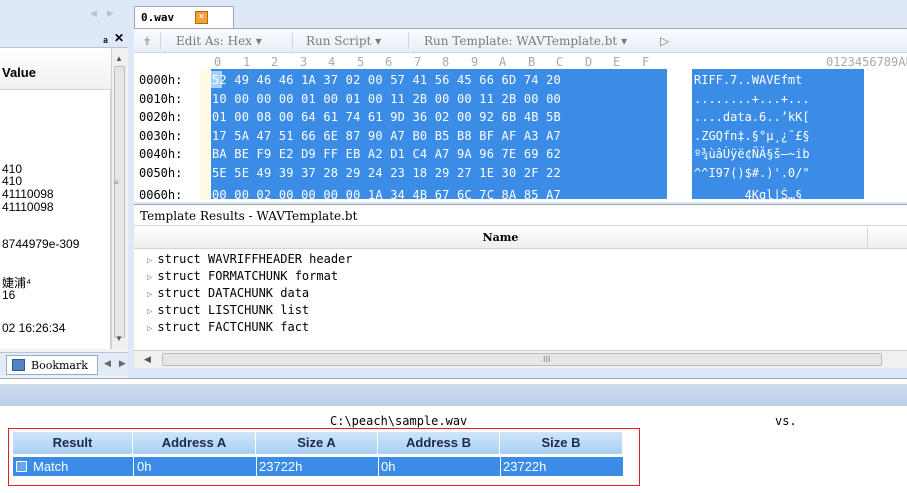 The height and width of the screenshot is (493, 907). I want to click on scroll-down-icon: ▼, so click(119, 338).